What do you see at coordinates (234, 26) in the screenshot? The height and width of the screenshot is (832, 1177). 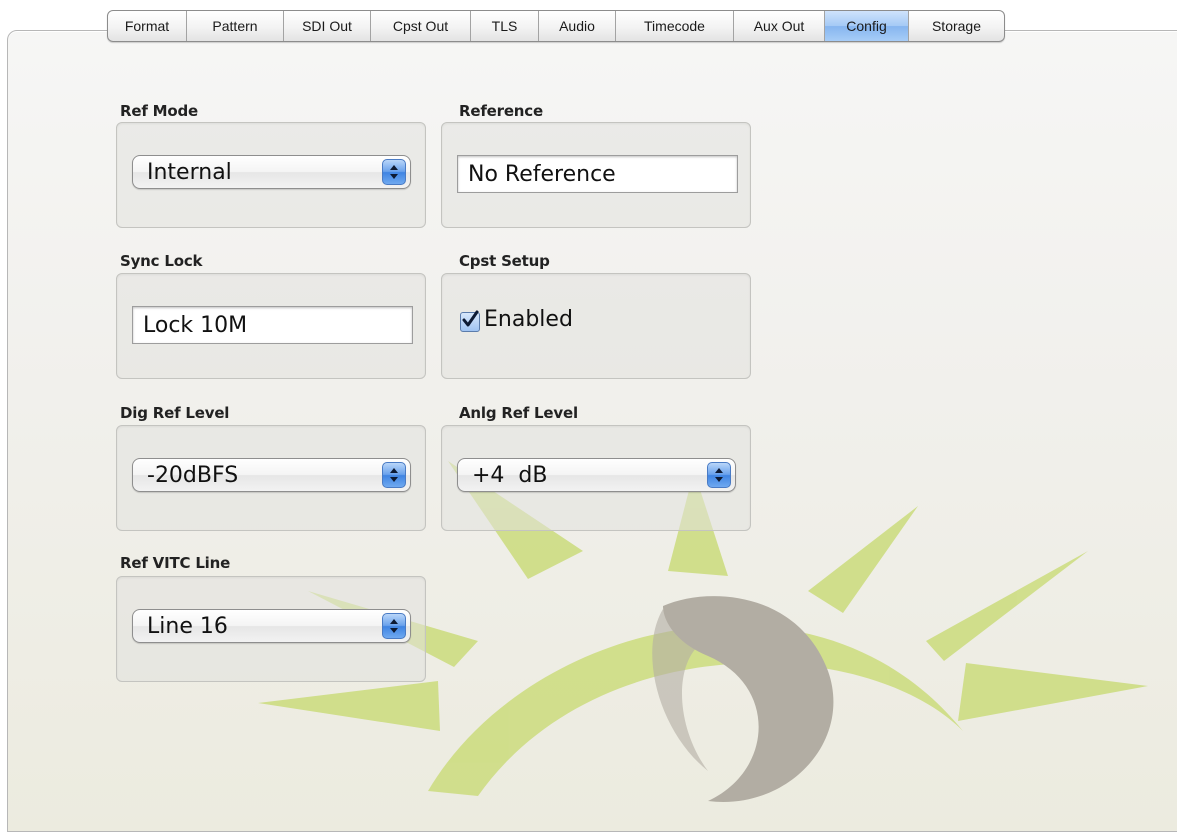 I see `tab-pattern: Pattern` at bounding box center [234, 26].